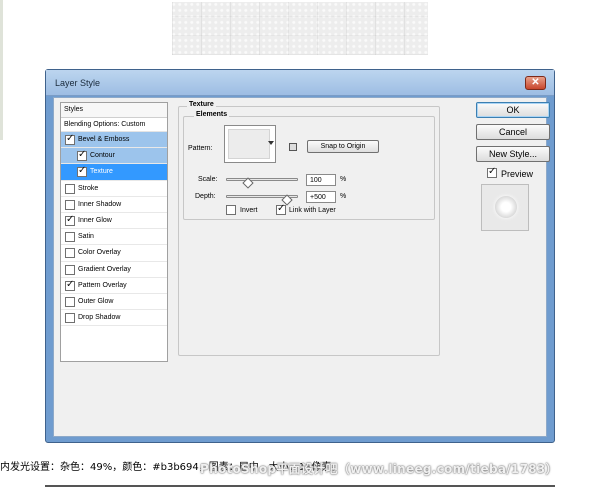 This screenshot has height=489, width=610. I want to click on style-item-label: Pattern Overlay, so click(102, 285).